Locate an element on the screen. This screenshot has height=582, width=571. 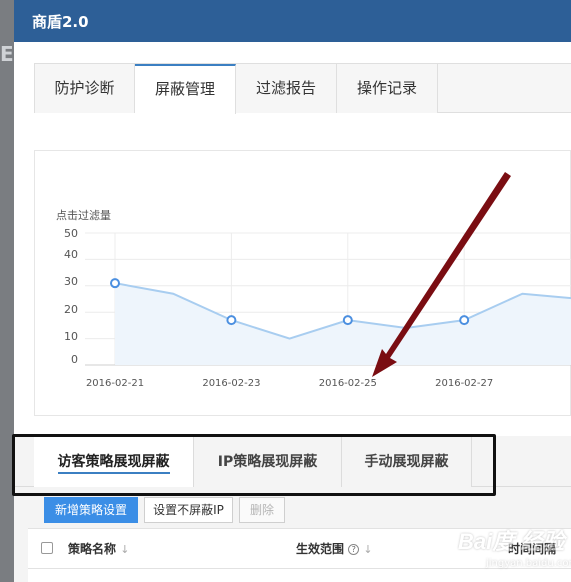
delete-button: 删除 is located at coordinates (262, 510).